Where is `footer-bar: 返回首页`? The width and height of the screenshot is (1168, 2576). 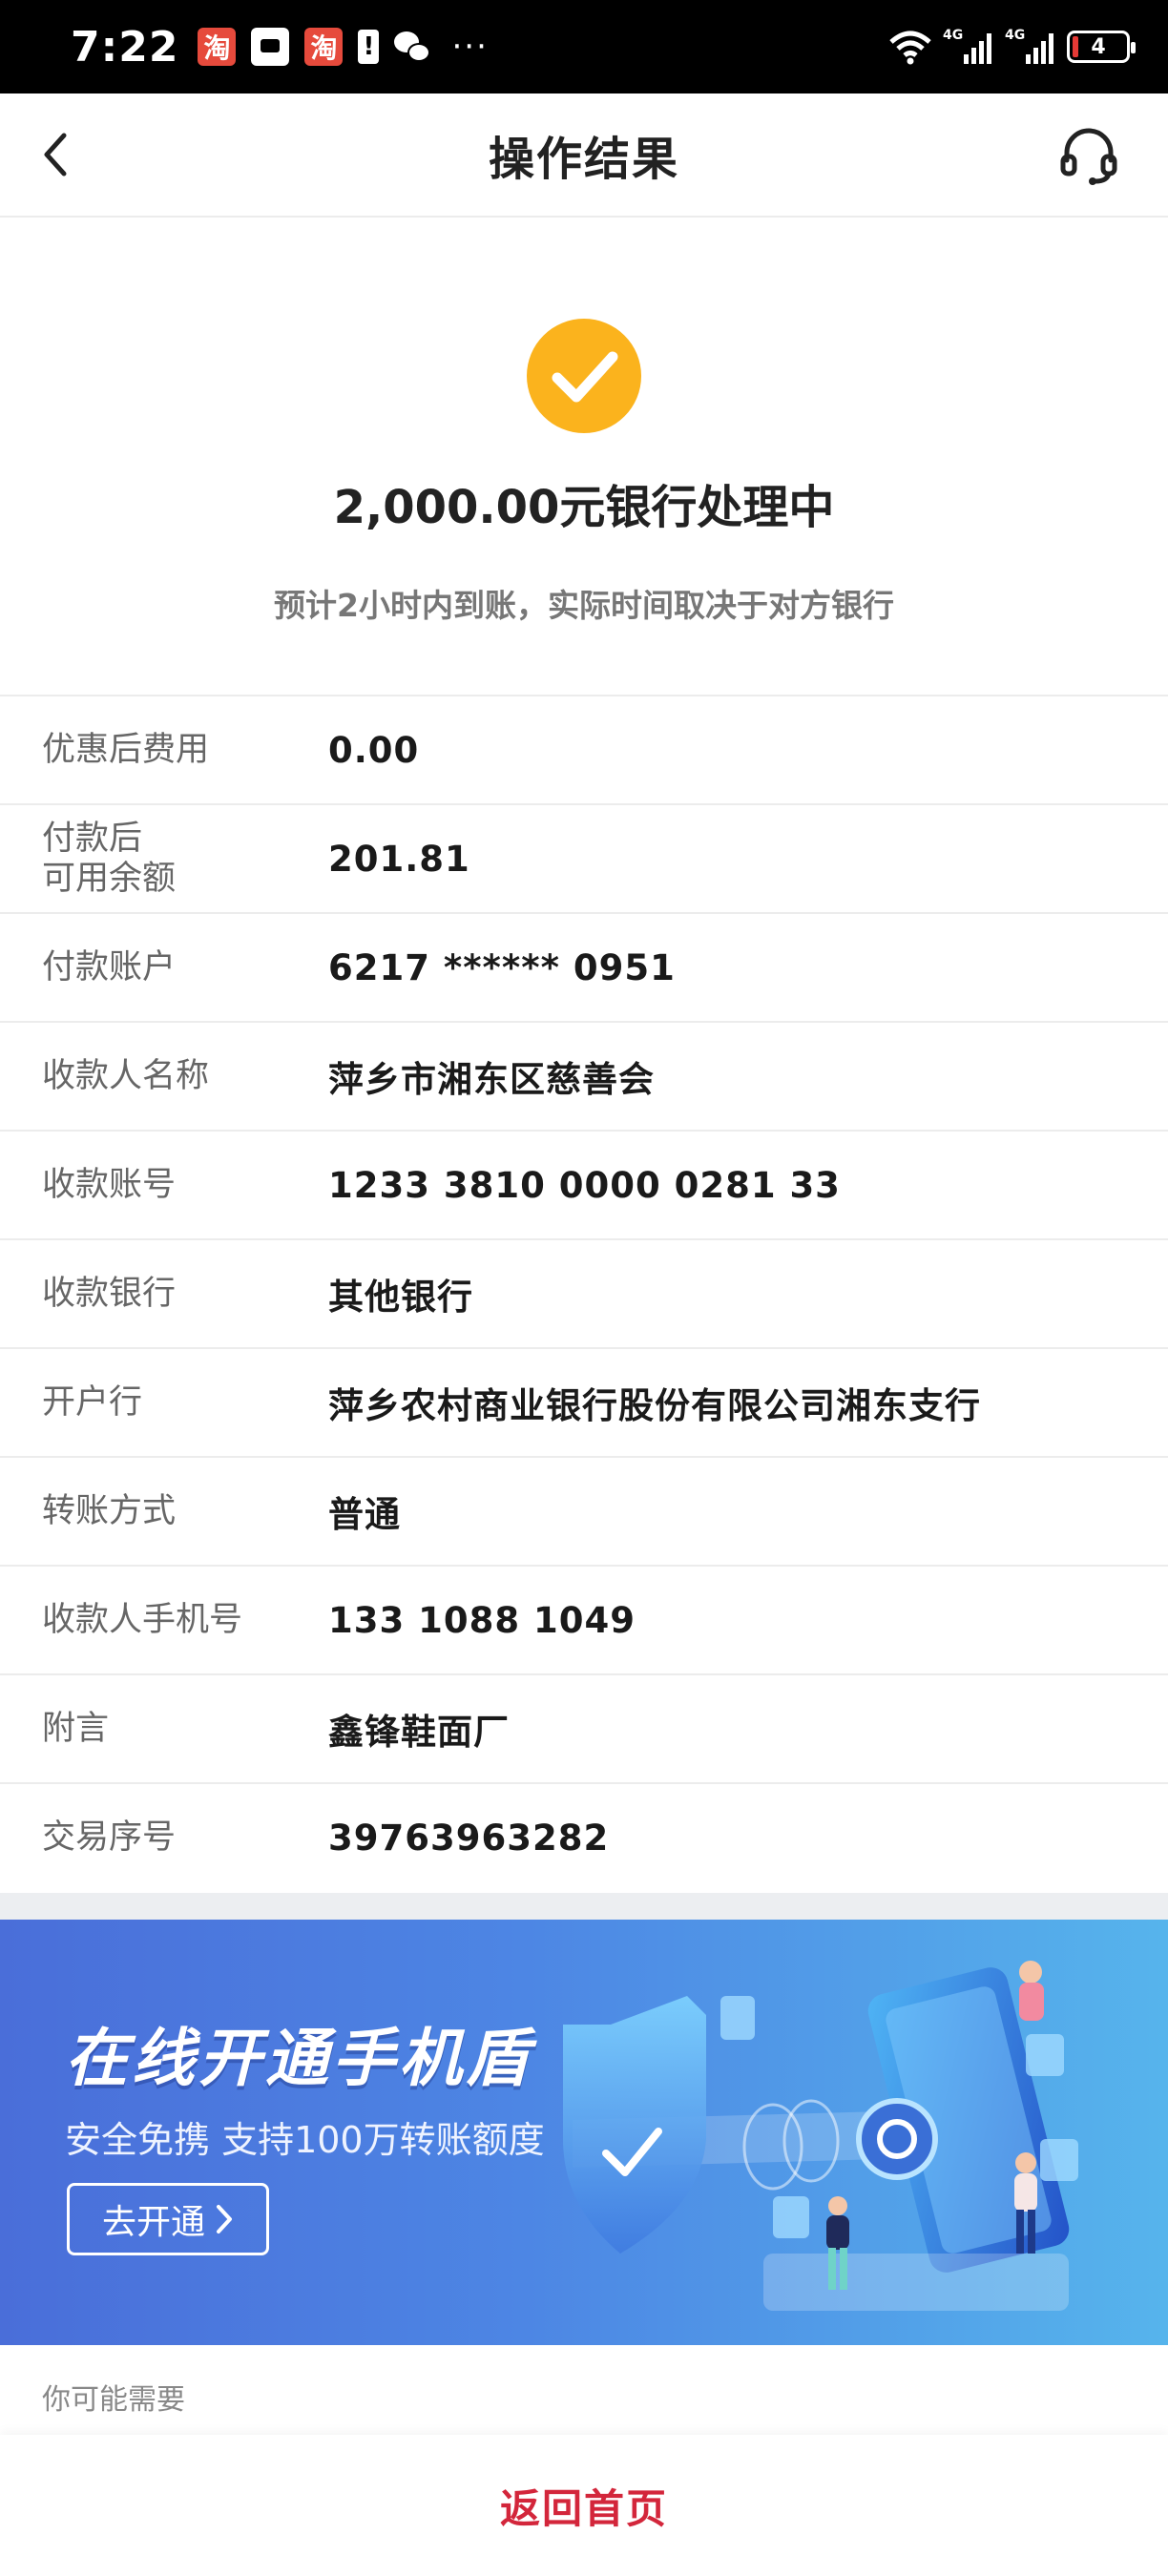 footer-bar: 返回首页 is located at coordinates (584, 2505).